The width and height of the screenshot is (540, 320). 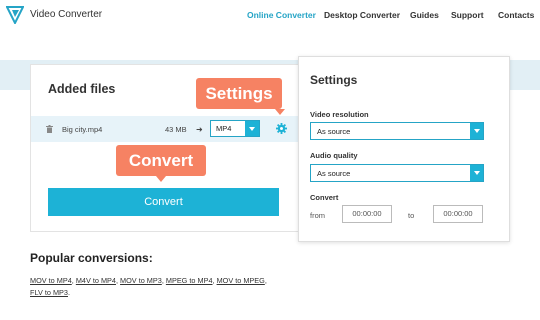 What do you see at coordinates (224, 128) in the screenshot?
I see `format-value: MP4` at bounding box center [224, 128].